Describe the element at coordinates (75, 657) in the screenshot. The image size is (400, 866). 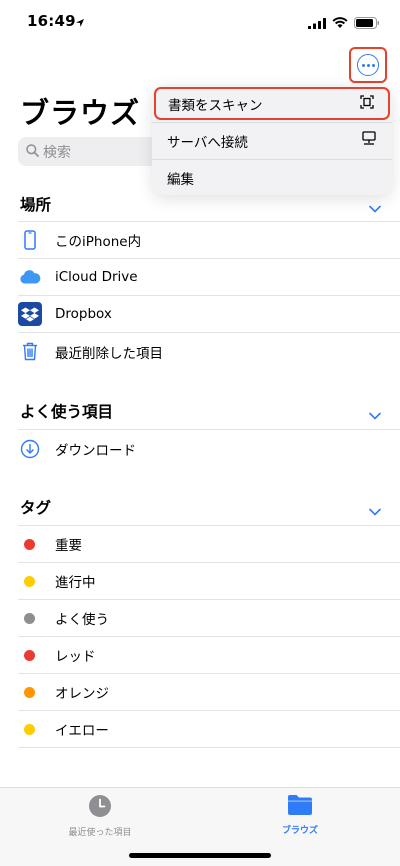
I see `tag-label: レッド` at that location.